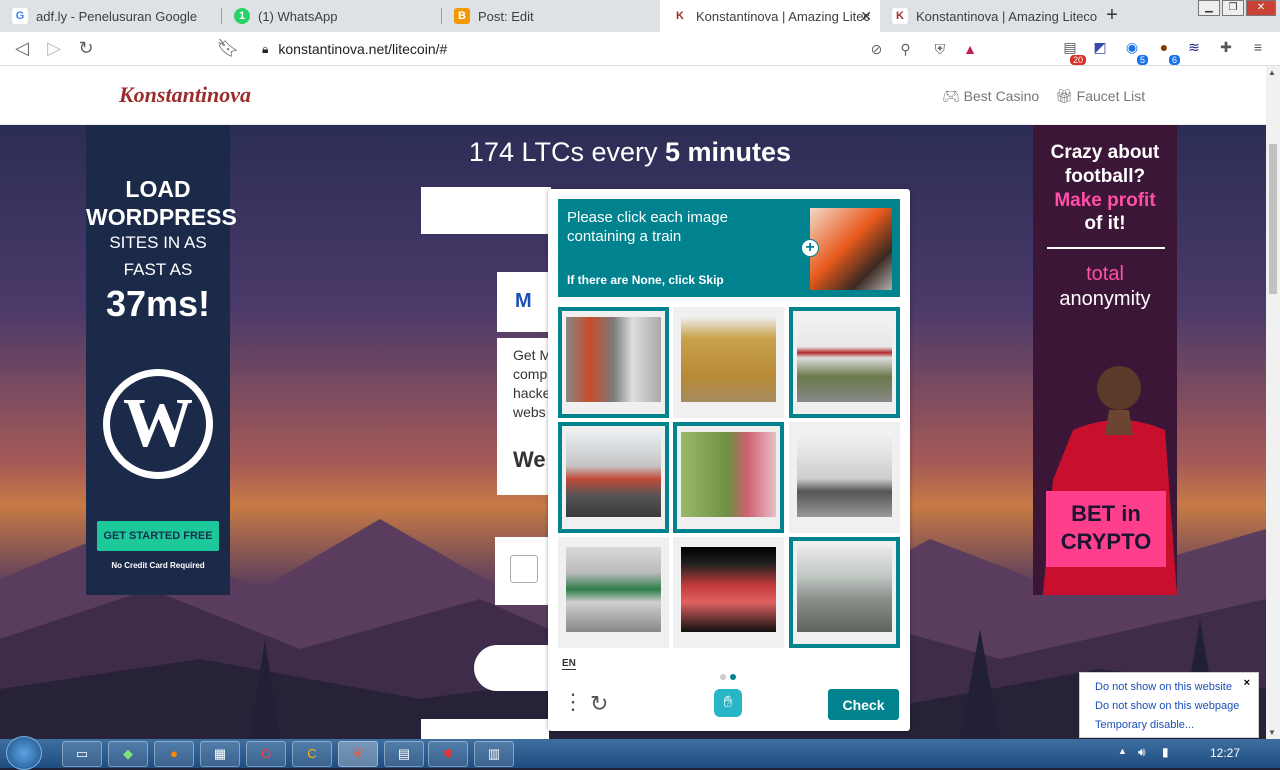 This screenshot has height=770, width=1280. Describe the element at coordinates (1195, 753) in the screenshot. I see `system-tray: ▲ 🔊︎ ▮ 12:27` at that location.